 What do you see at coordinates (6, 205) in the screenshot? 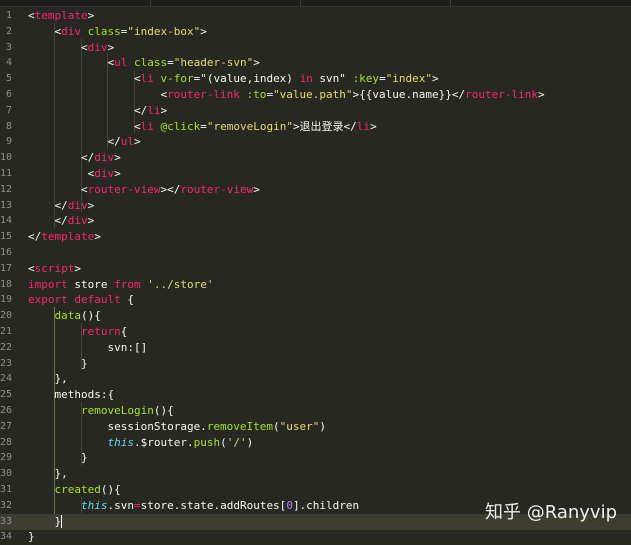
I see `line-number: 13` at bounding box center [6, 205].